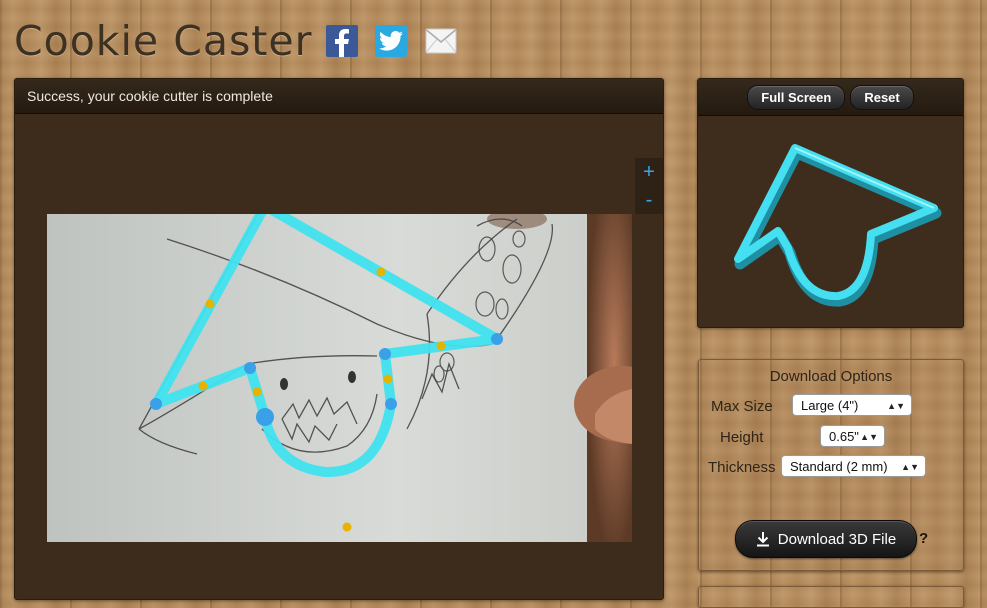 The image size is (987, 608). What do you see at coordinates (742, 406) in the screenshot?
I see `max-size-label: Max Size` at bounding box center [742, 406].